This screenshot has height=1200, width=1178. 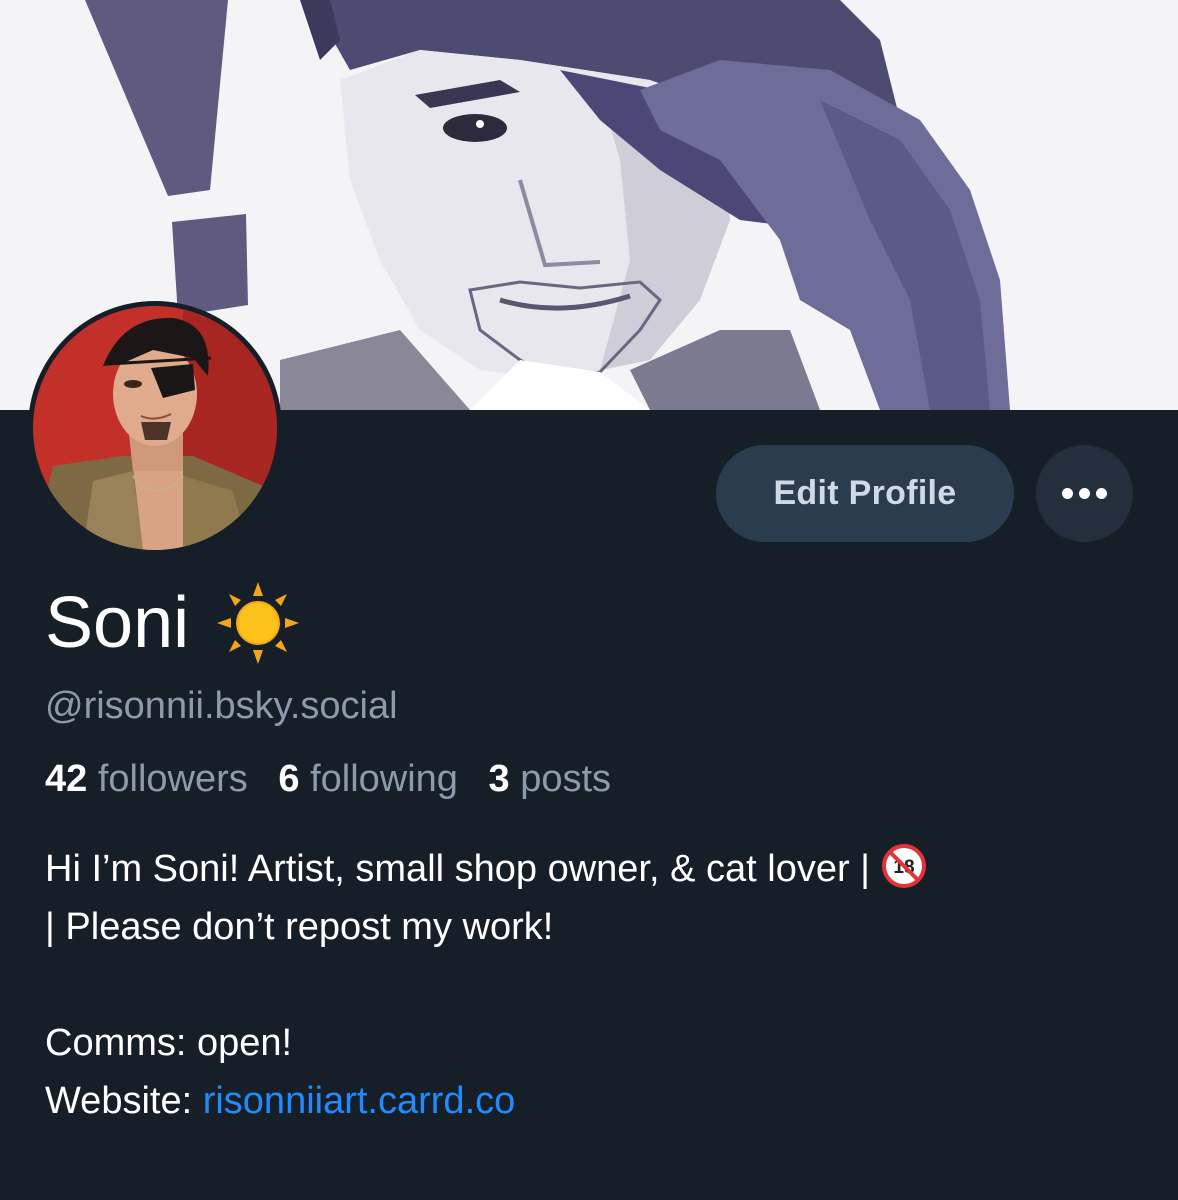 I want to click on profile-stats: 42 followers 6 following 3 posts, so click(x=338, y=779).